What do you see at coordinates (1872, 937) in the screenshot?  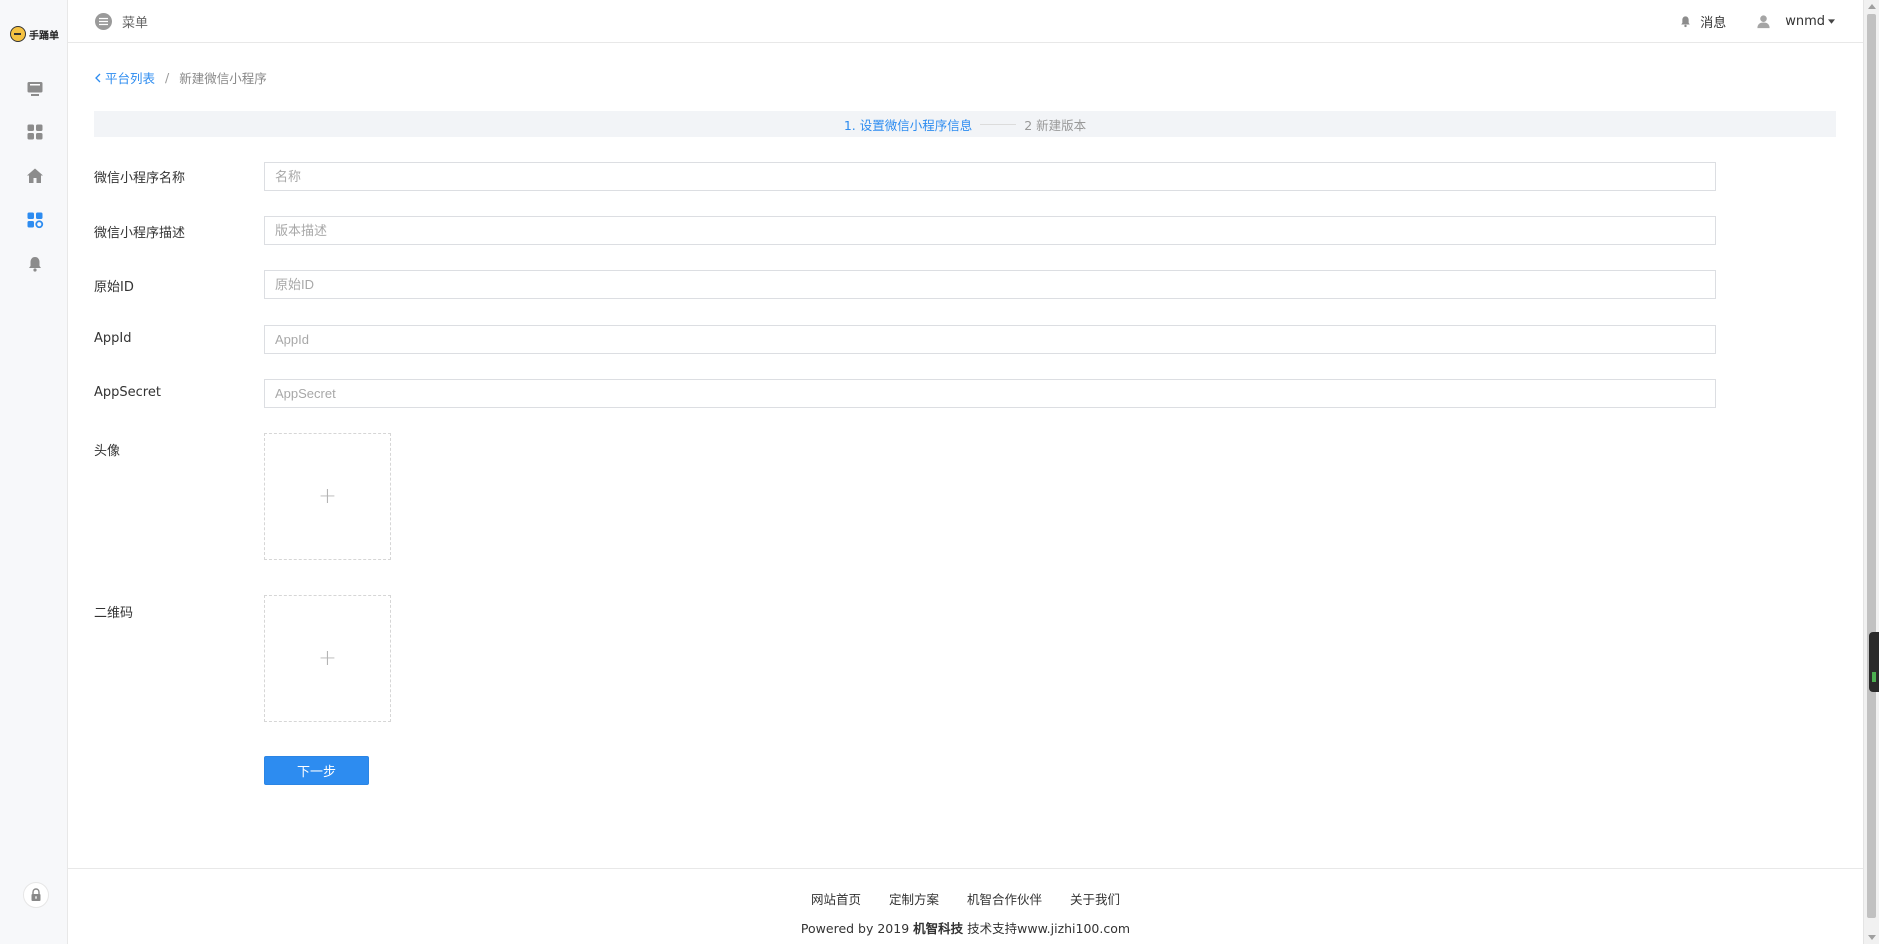 I see `scroll-down-arrow-icon` at bounding box center [1872, 937].